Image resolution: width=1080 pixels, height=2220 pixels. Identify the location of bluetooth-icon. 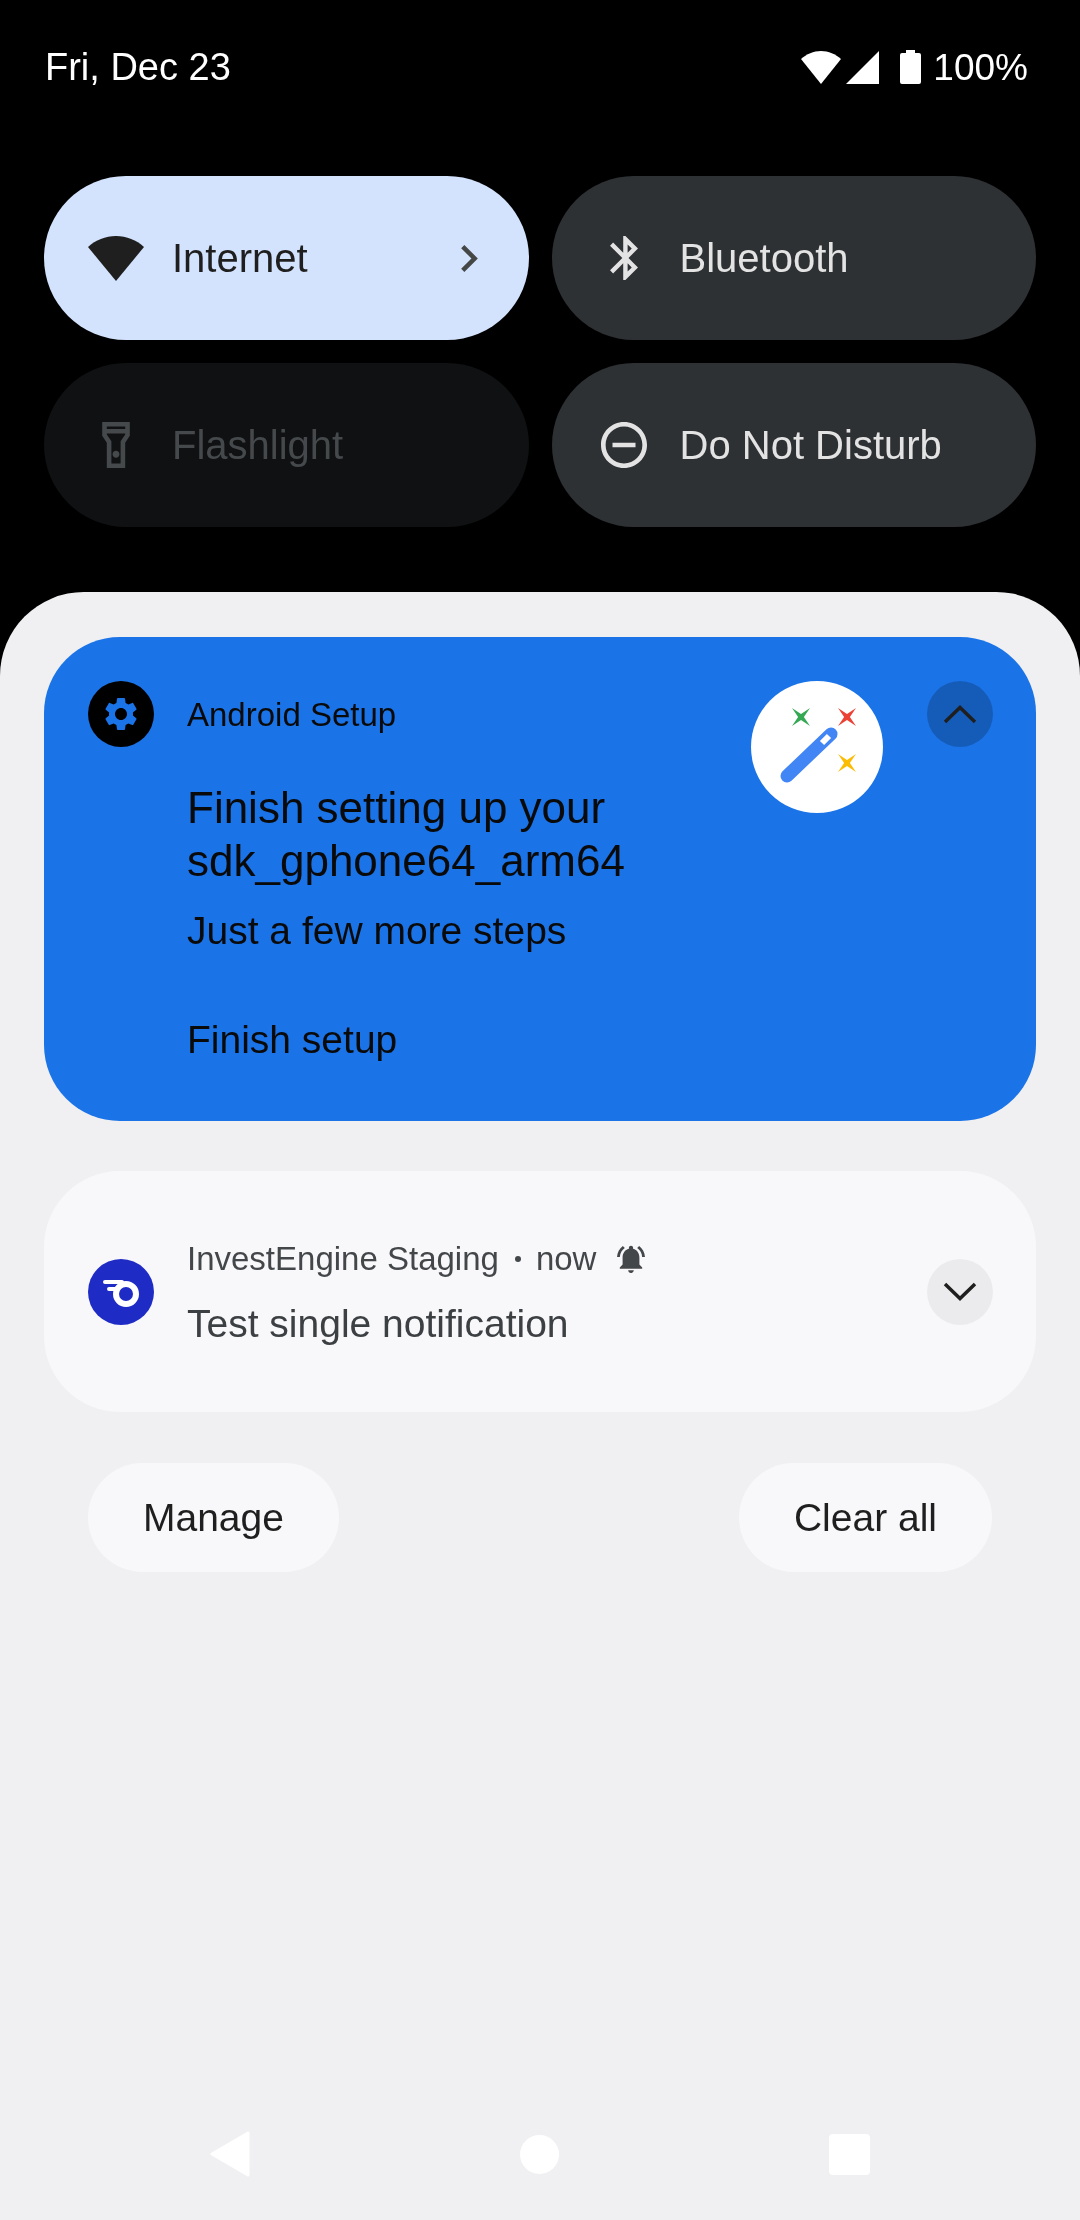
(623, 258).